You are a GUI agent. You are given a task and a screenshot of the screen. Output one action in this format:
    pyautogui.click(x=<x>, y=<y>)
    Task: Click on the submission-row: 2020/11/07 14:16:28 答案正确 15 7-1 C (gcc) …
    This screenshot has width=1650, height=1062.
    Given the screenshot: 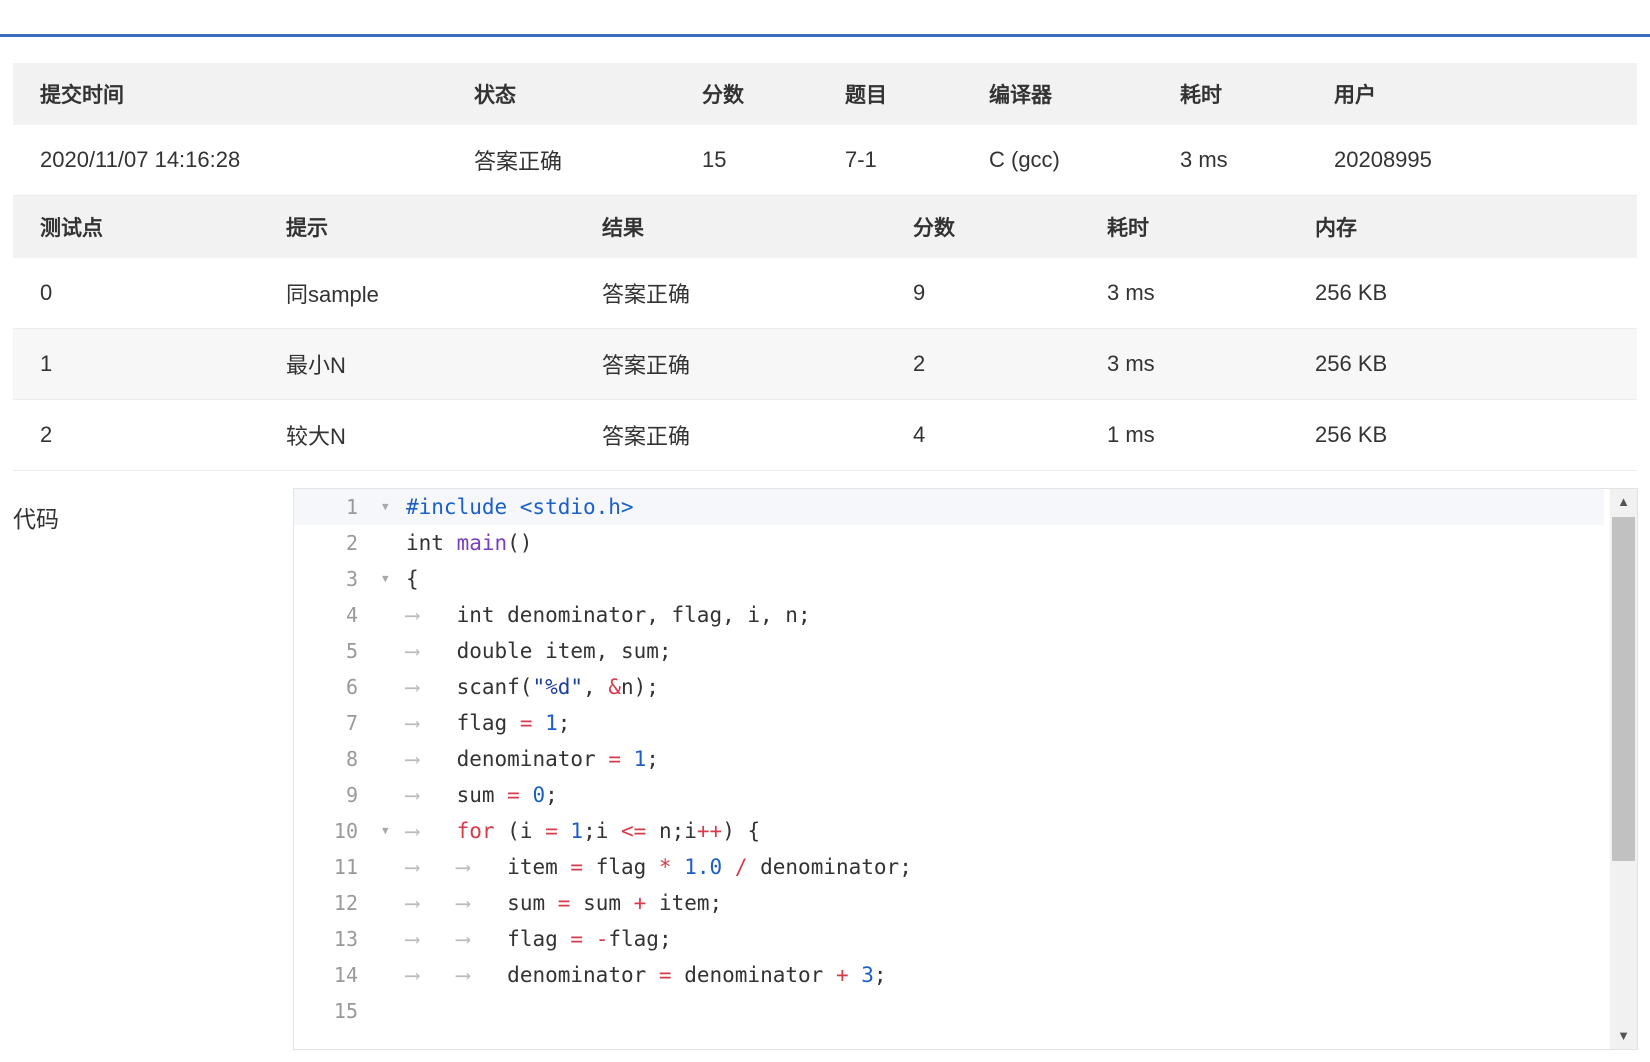 What is the action you would take?
    pyautogui.click(x=825, y=160)
    